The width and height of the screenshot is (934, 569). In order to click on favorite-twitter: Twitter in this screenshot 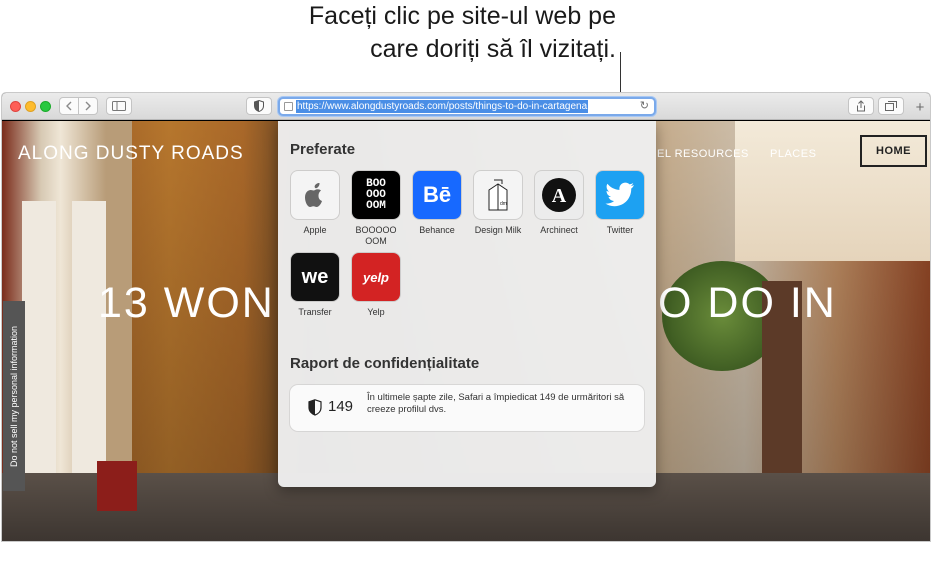, I will do `click(620, 203)`.